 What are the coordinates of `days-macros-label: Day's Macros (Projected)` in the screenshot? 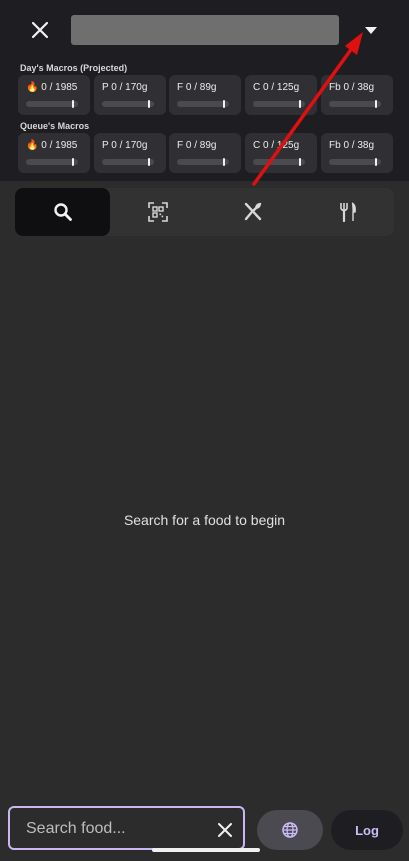 It's located at (74, 68).